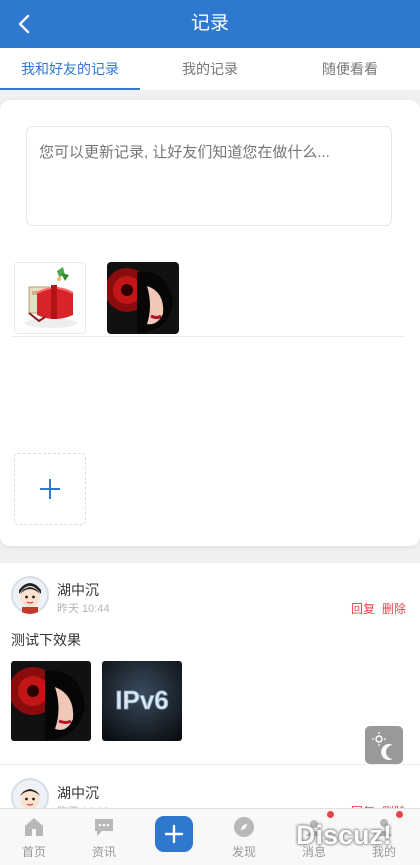 Image resolution: width=420 pixels, height=865 pixels. I want to click on nav-news-label: 资讯, so click(103, 852).